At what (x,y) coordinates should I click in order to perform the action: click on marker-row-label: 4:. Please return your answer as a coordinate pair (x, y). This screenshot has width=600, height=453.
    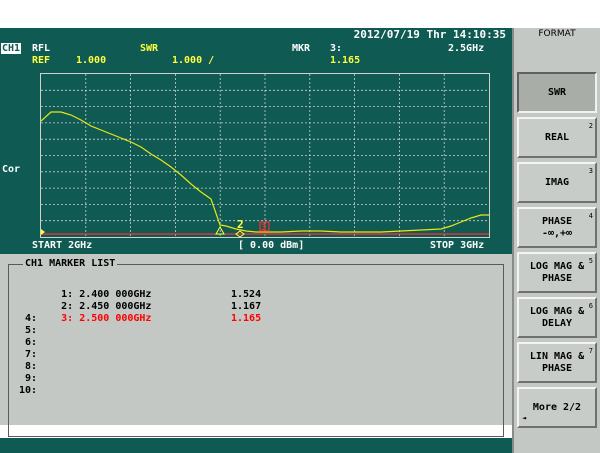
    Looking at the image, I should click on (31, 318).